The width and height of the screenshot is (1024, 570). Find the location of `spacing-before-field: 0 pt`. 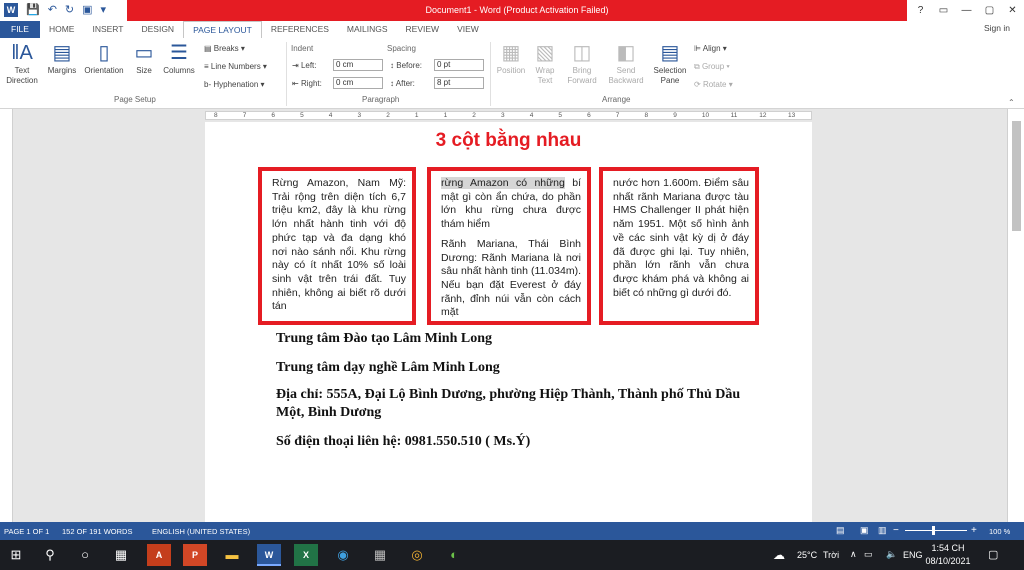

spacing-before-field: 0 pt is located at coordinates (459, 65).